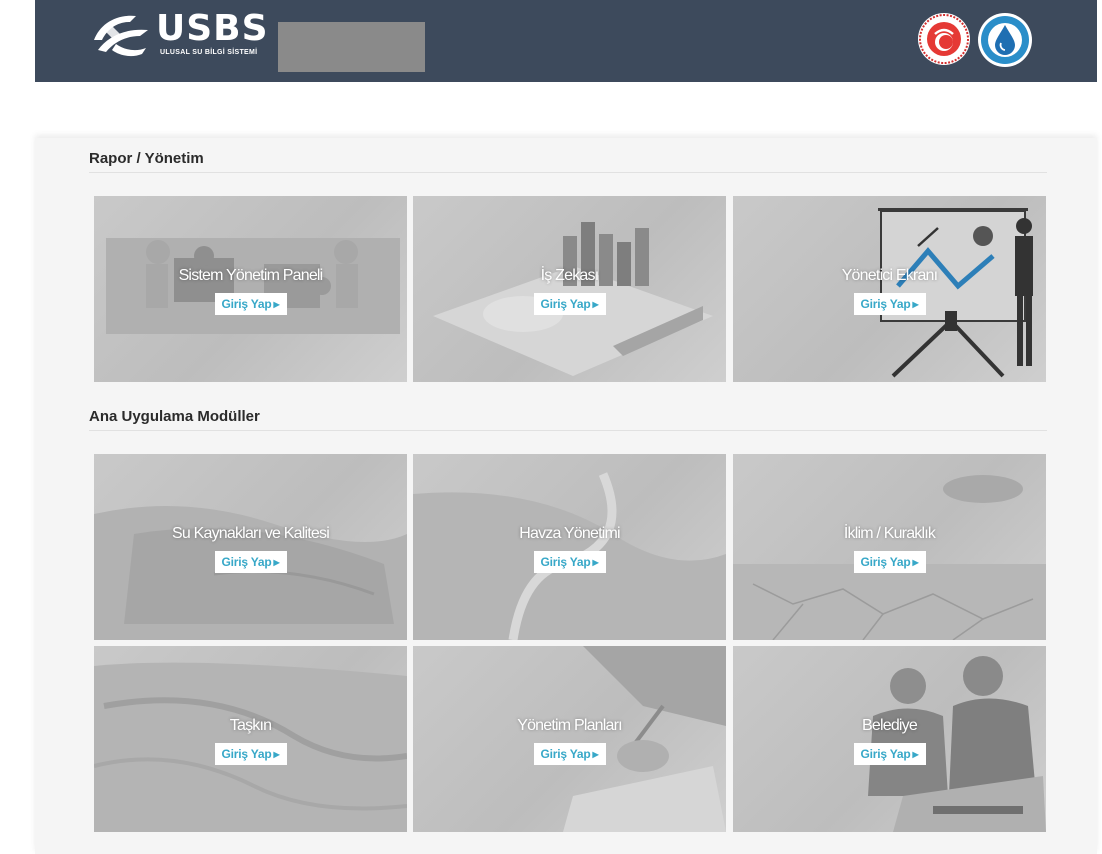  What do you see at coordinates (890, 725) in the screenshot?
I see `tile-label: Belediye` at bounding box center [890, 725].